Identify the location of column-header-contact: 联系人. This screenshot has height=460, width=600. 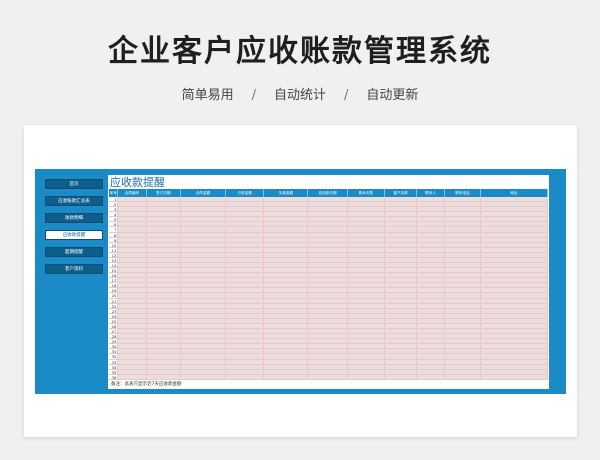
(431, 193).